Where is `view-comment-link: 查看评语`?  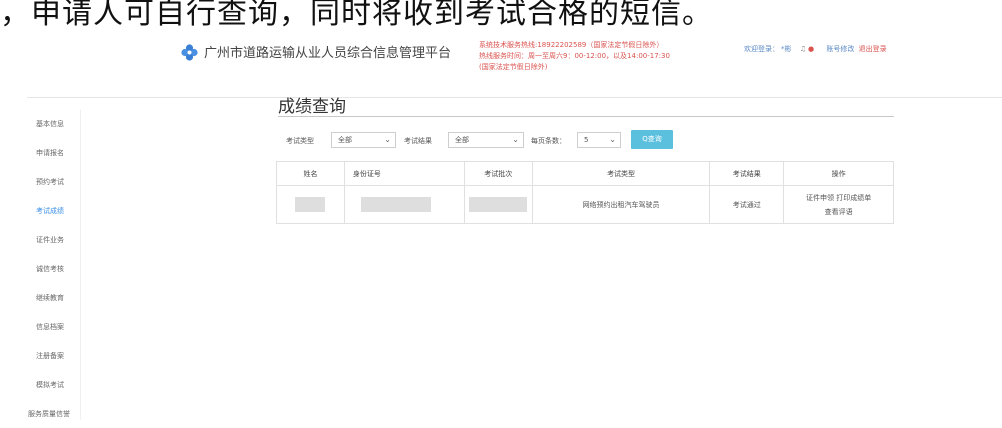
view-comment-link: 查看评语 is located at coordinates (838, 212).